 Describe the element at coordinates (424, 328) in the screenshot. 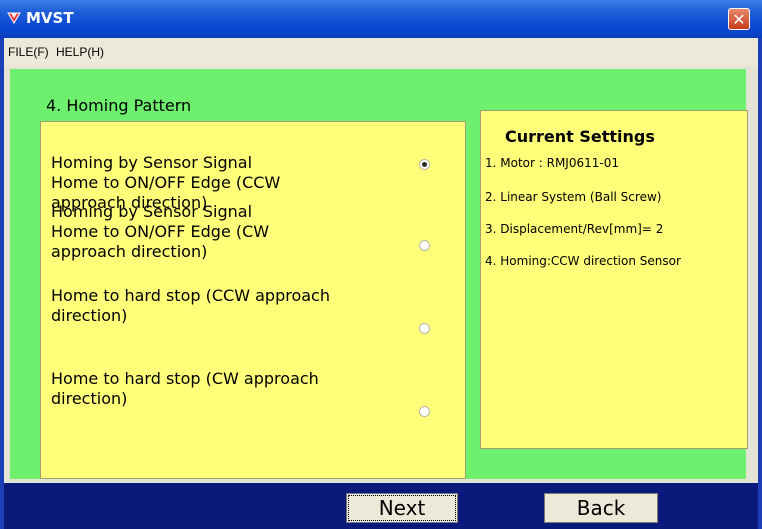

I see `radio-ccw-hardstop` at that location.